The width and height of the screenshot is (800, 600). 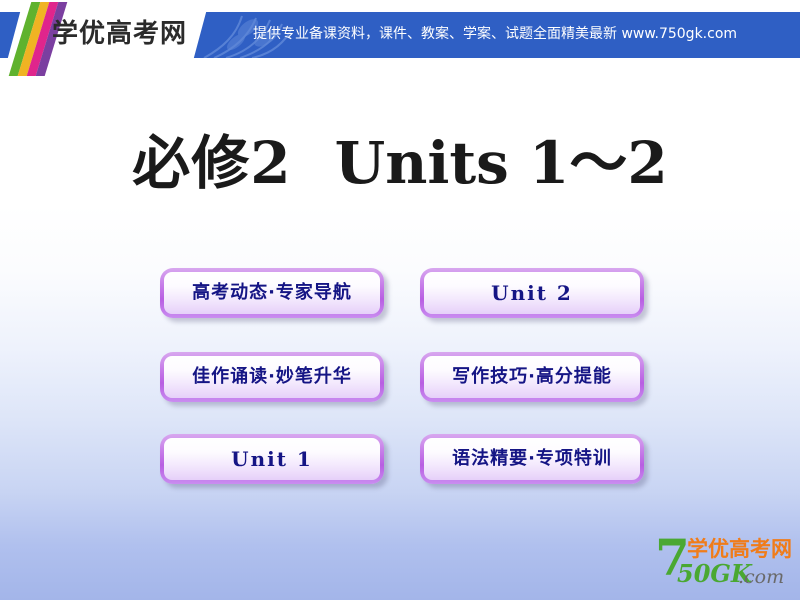 I want to click on logo-dotcom-text: .com, so click(x=761, y=577).